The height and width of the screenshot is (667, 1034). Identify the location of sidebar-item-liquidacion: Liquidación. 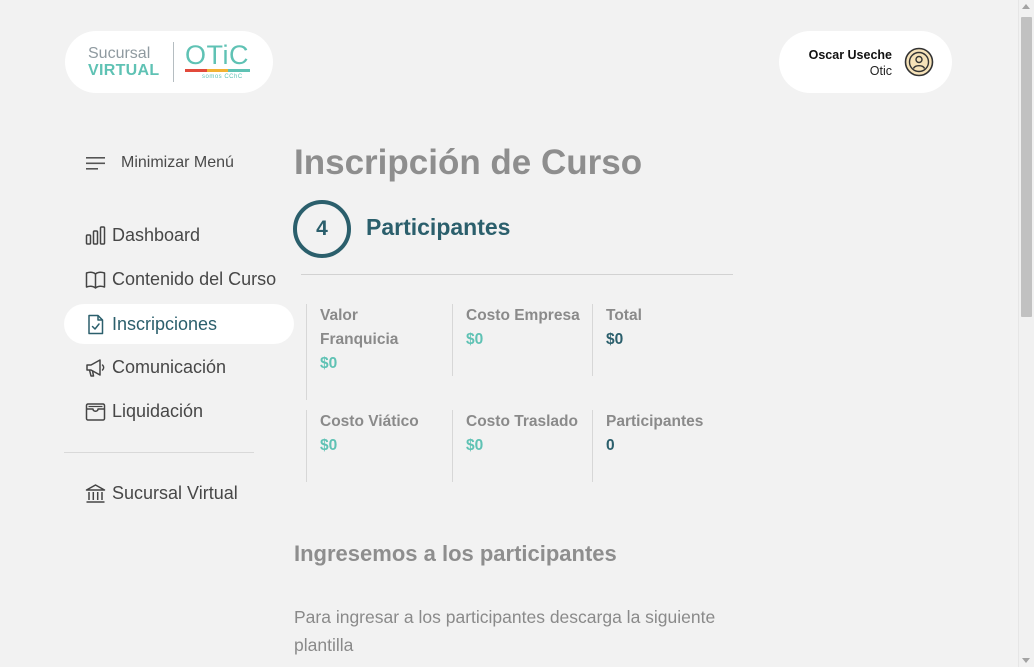
(179, 411).